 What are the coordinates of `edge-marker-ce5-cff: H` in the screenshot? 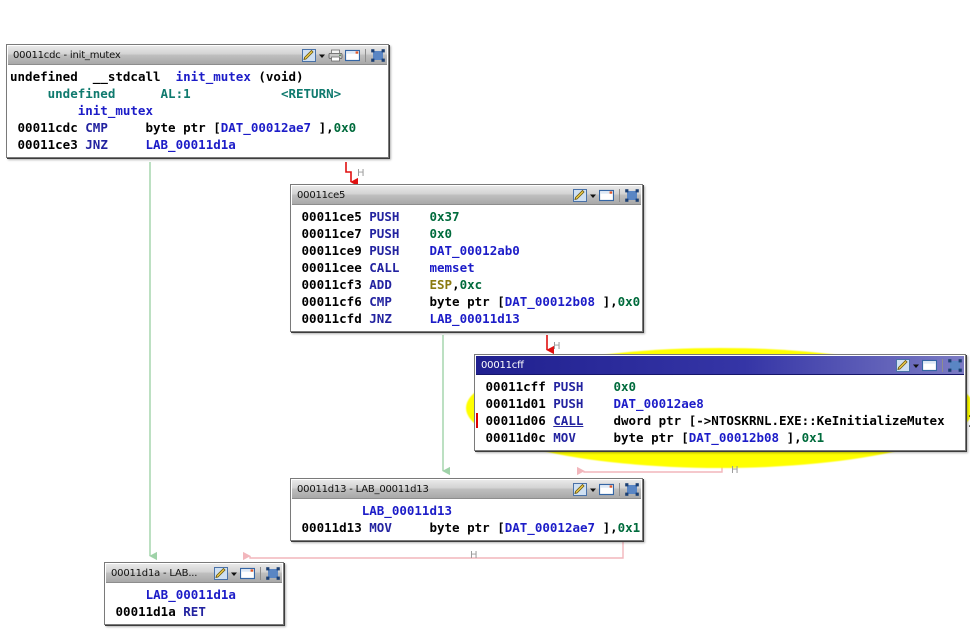 It's located at (557, 346).